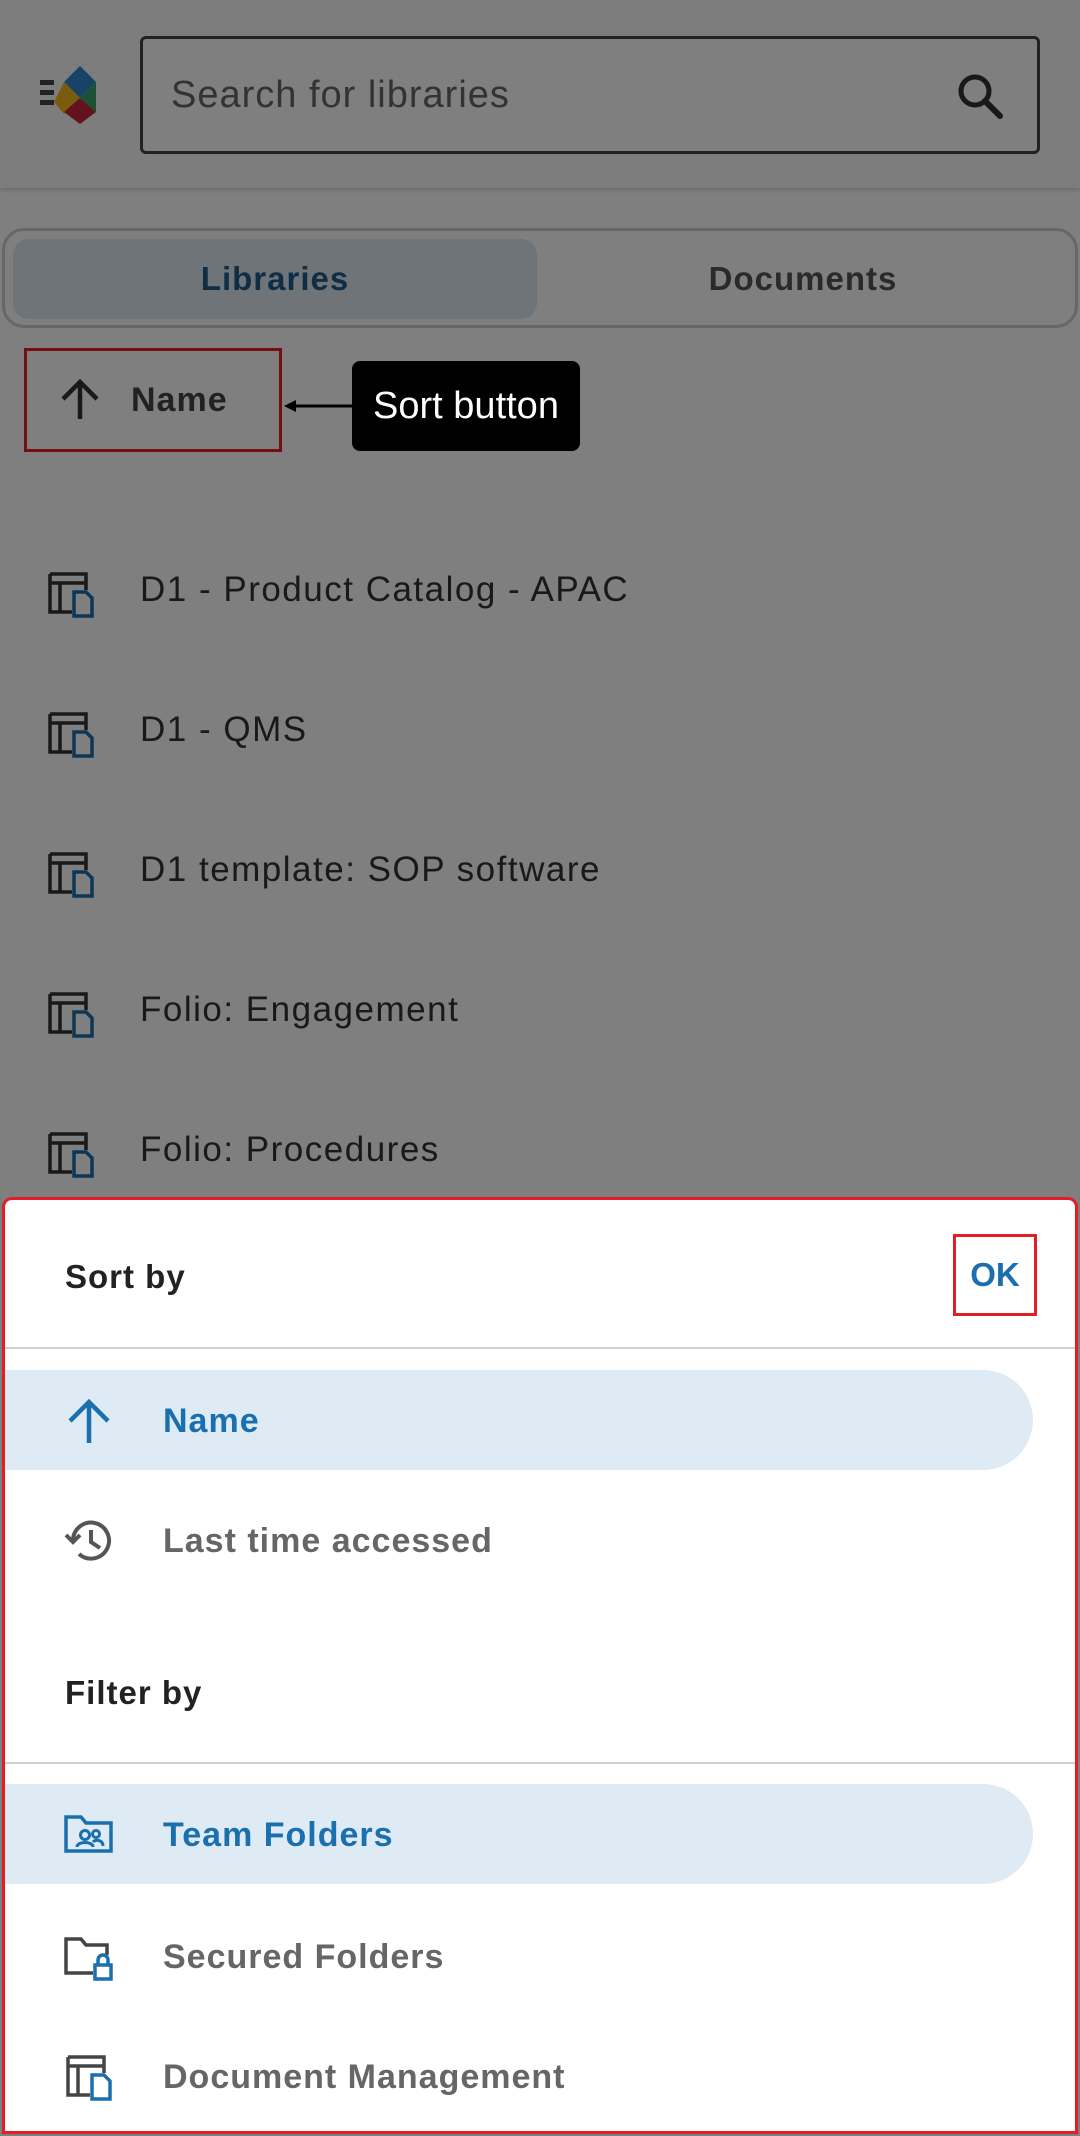 The height and width of the screenshot is (2136, 1080). I want to click on annotation-arrow-icon, so click(319, 406).